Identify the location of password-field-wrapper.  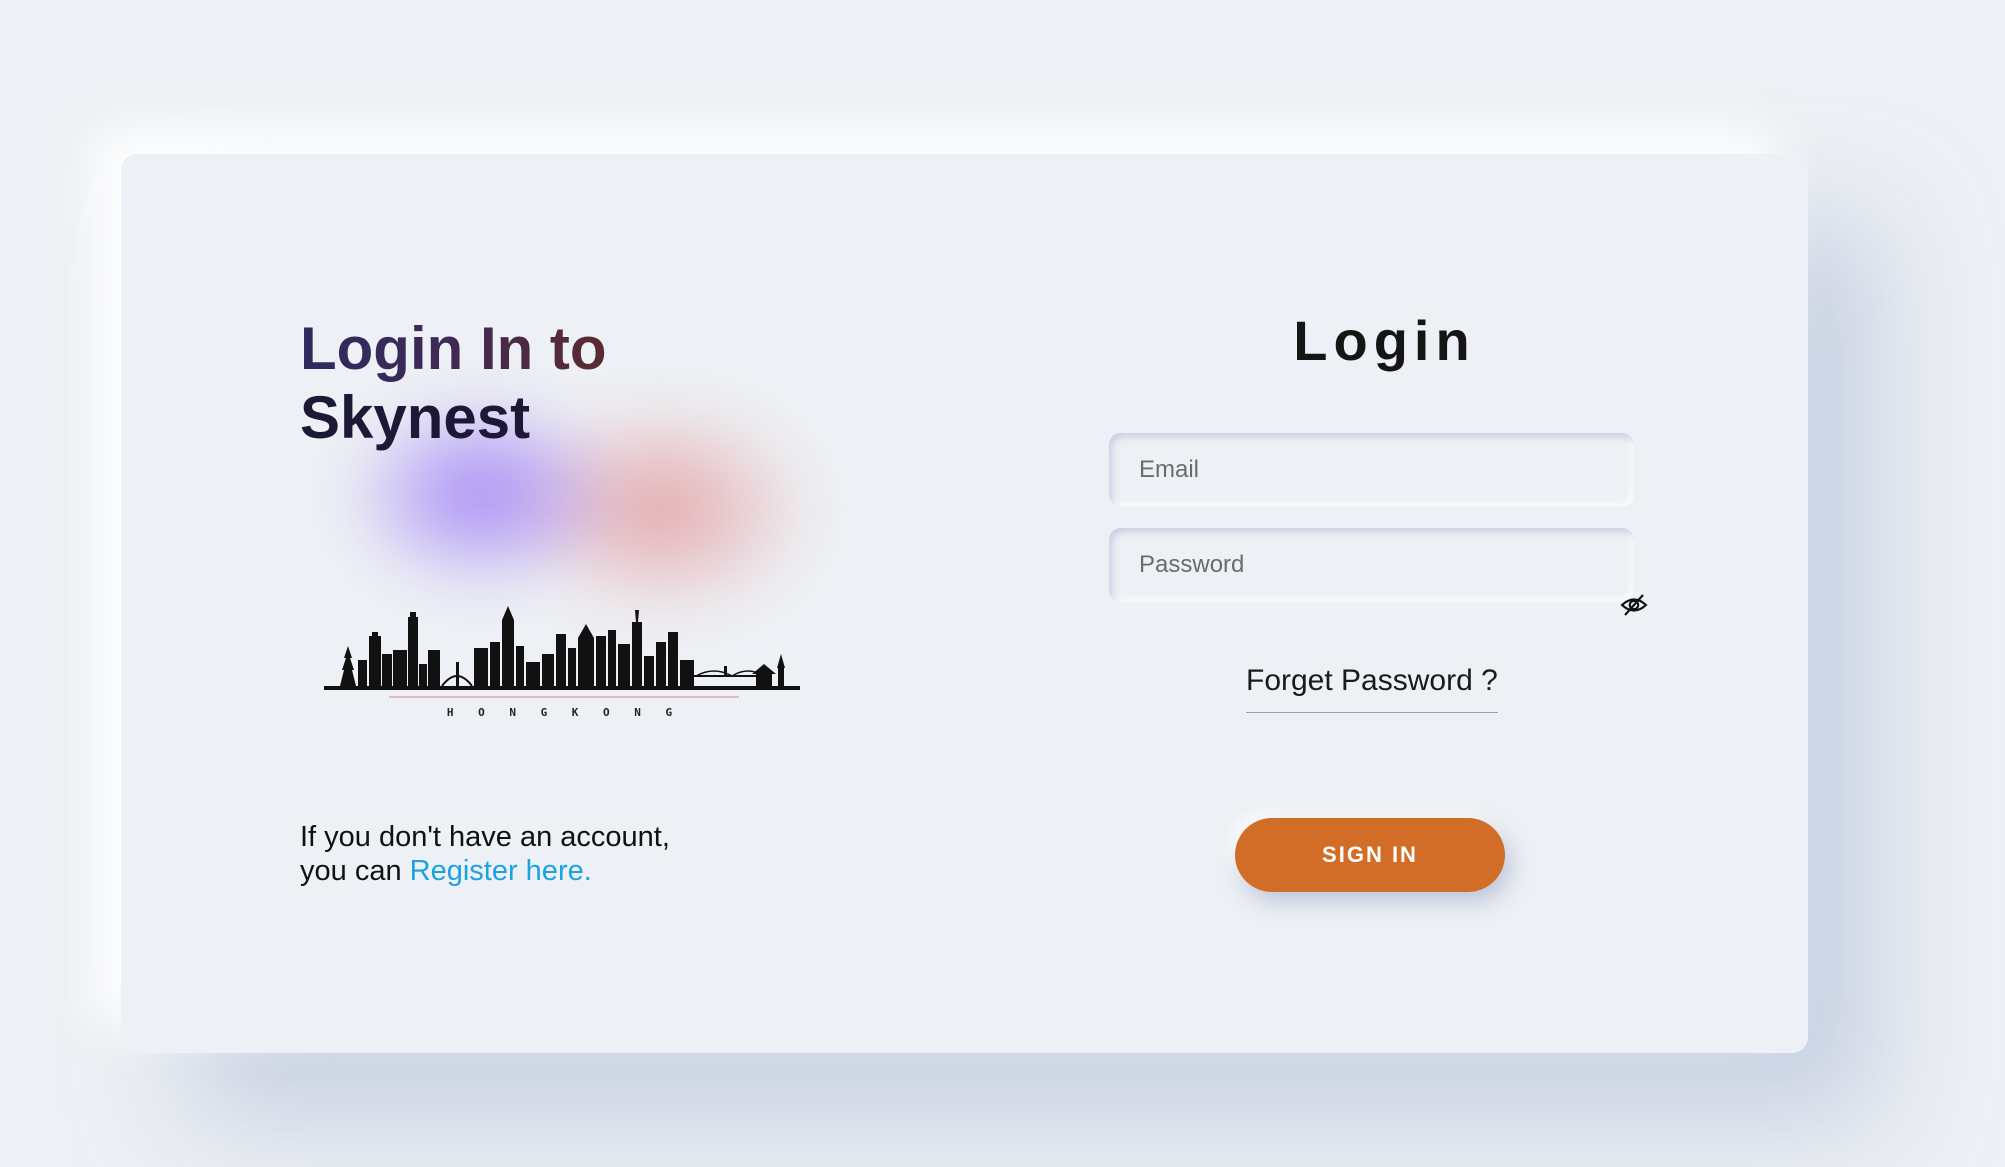
(1371, 565).